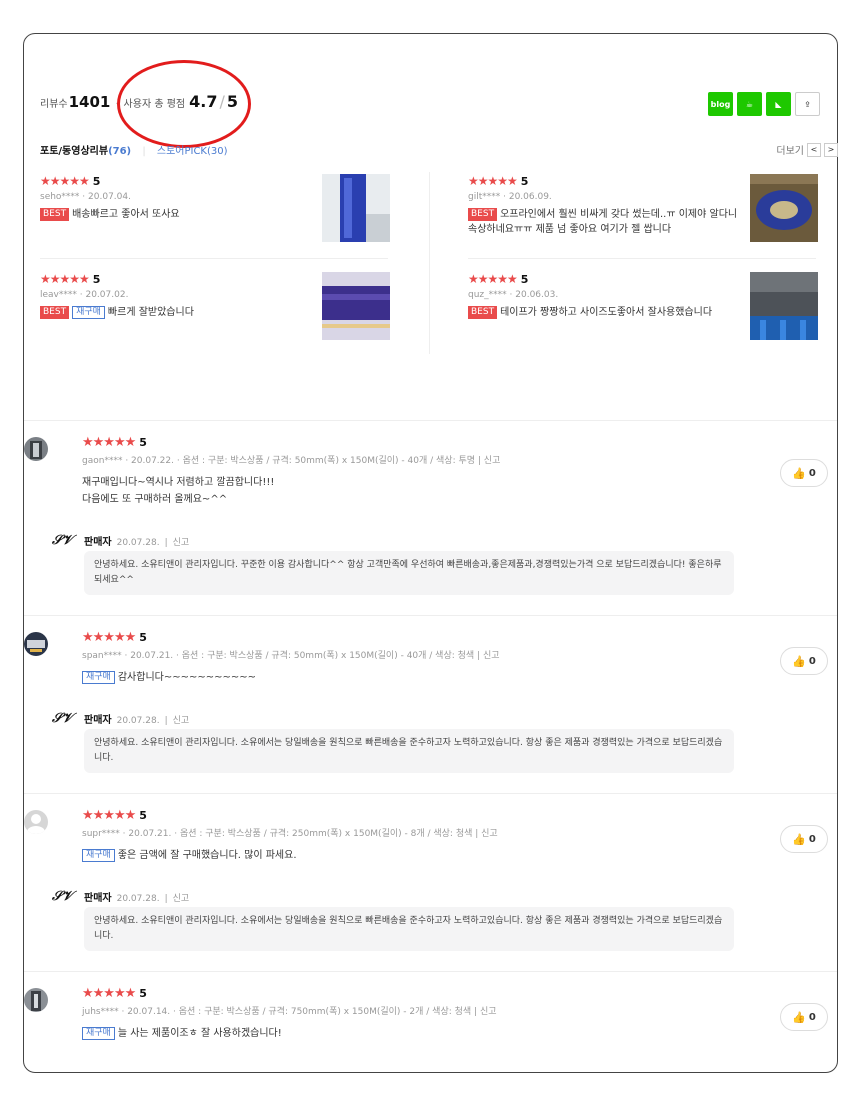 This screenshot has width=860, height=1107. What do you see at coordinates (720, 104) in the screenshot?
I see `naver-blog-share-button: blog` at bounding box center [720, 104].